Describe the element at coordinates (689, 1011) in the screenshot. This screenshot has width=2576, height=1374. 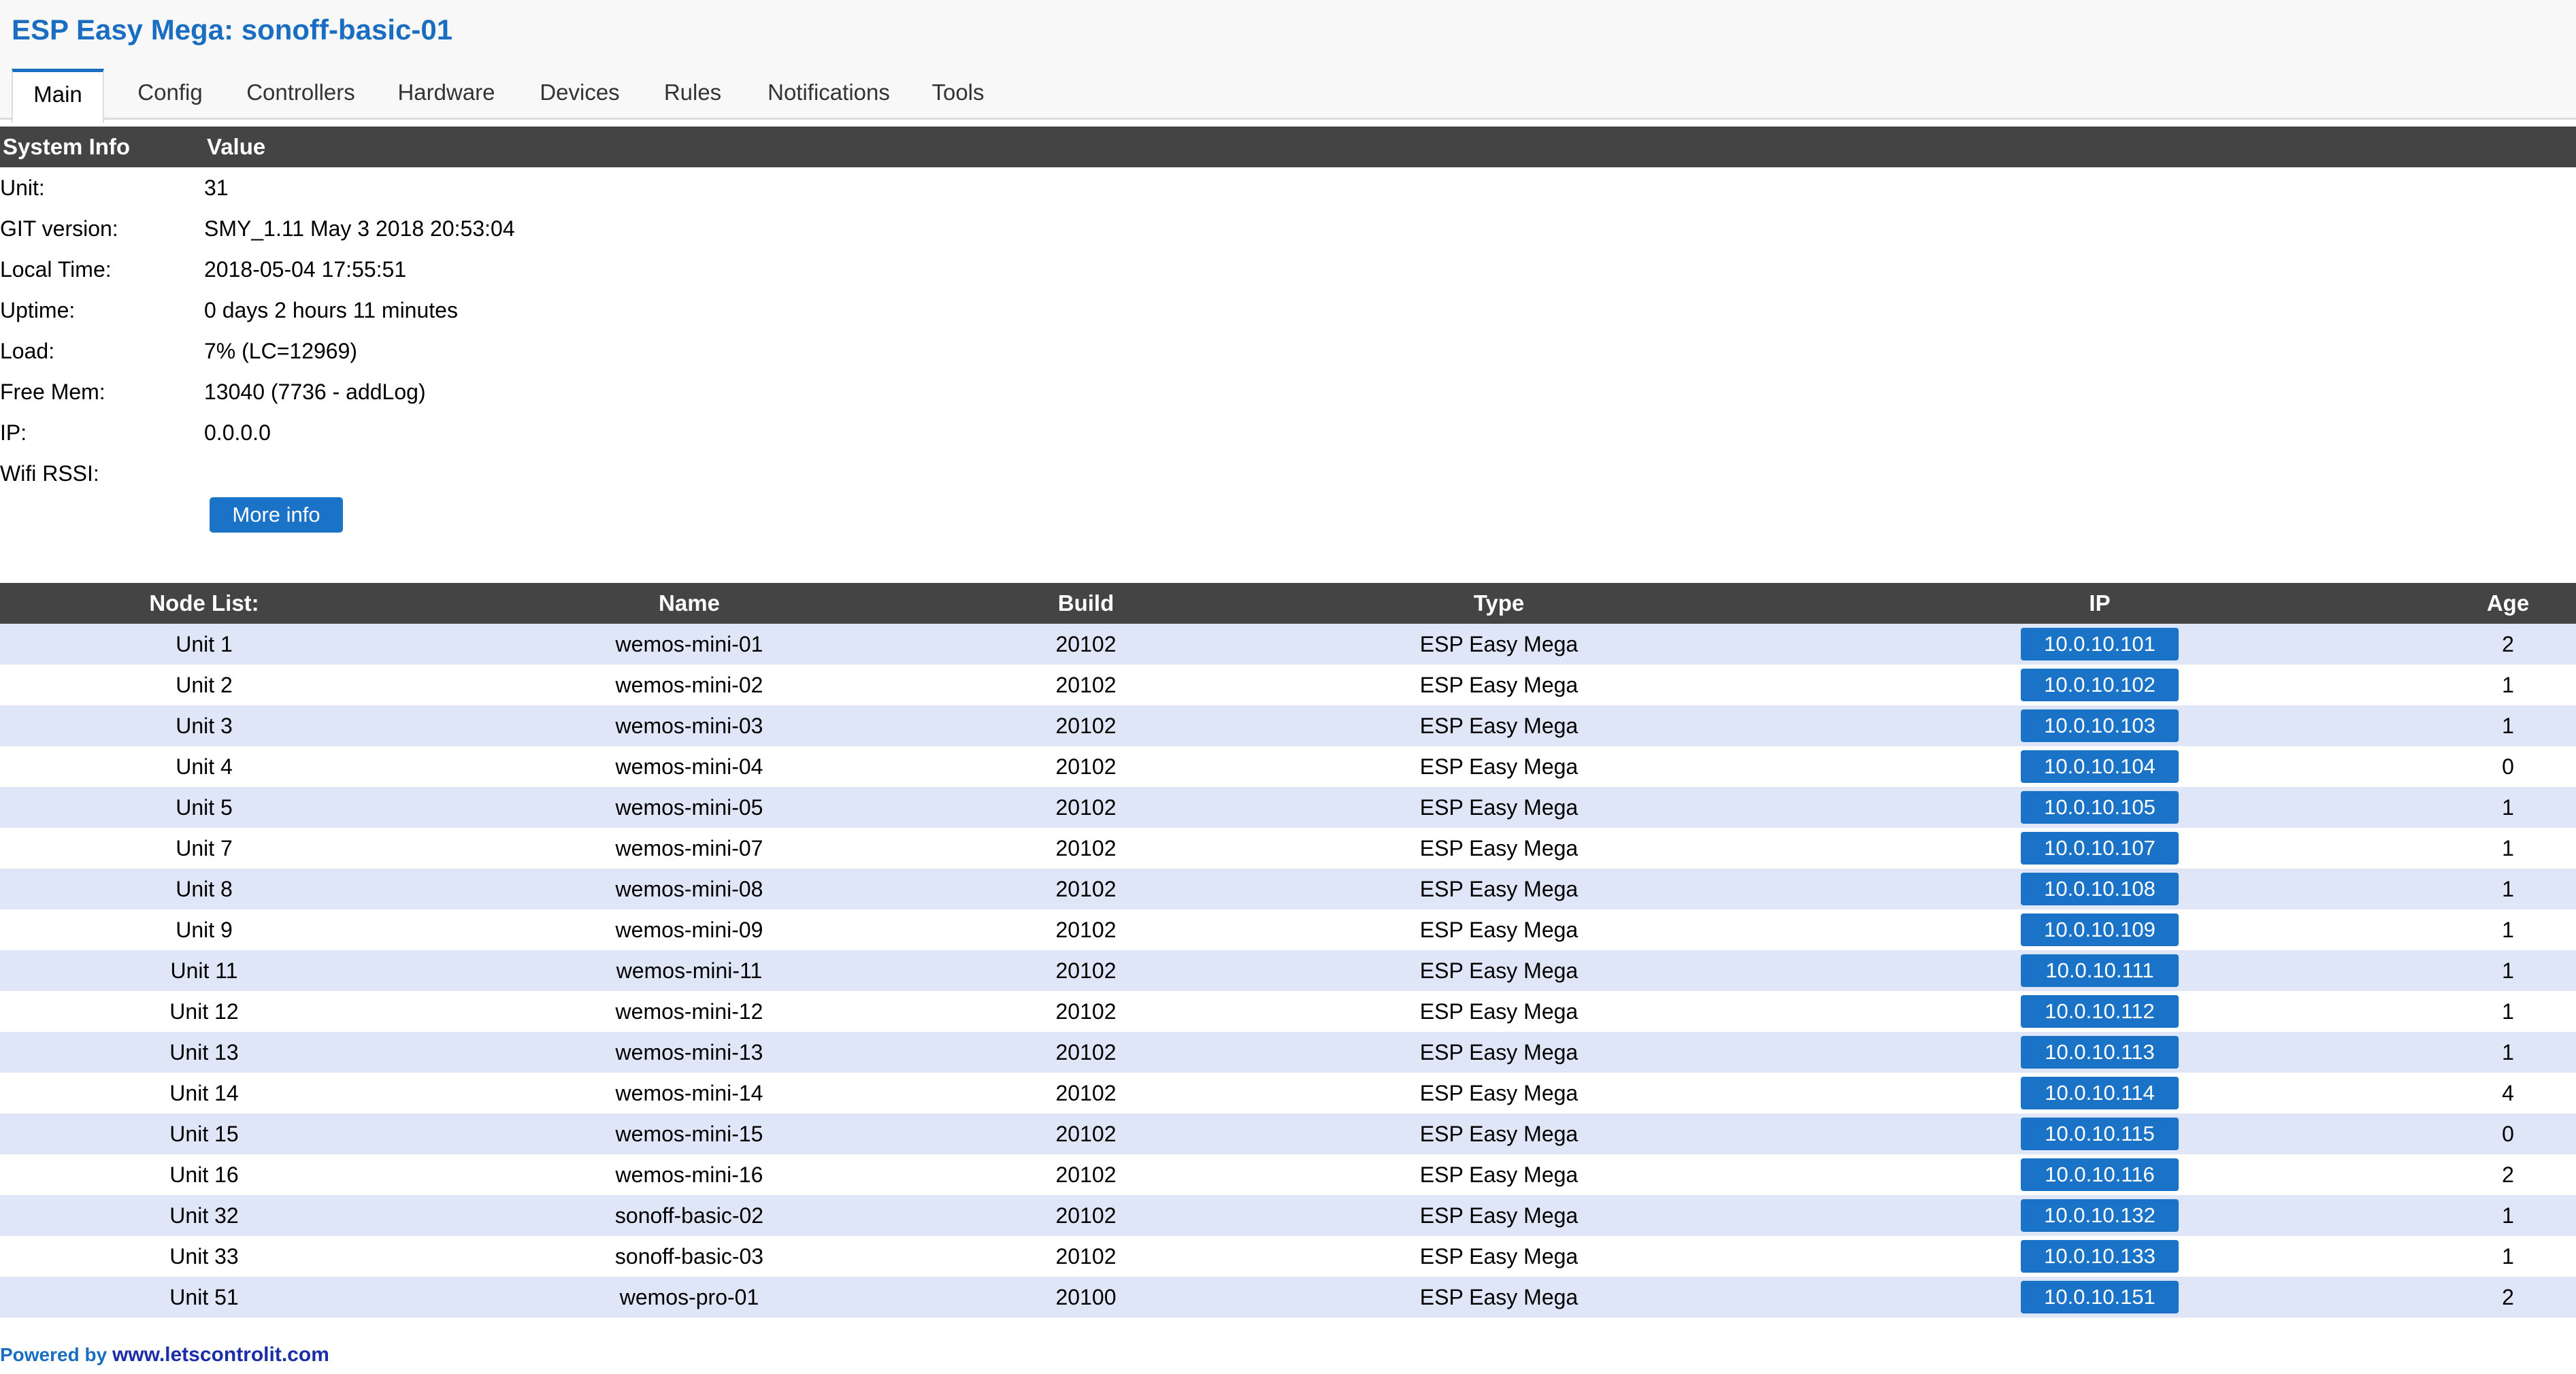
I see `node-name: wemos-mini-12` at that location.